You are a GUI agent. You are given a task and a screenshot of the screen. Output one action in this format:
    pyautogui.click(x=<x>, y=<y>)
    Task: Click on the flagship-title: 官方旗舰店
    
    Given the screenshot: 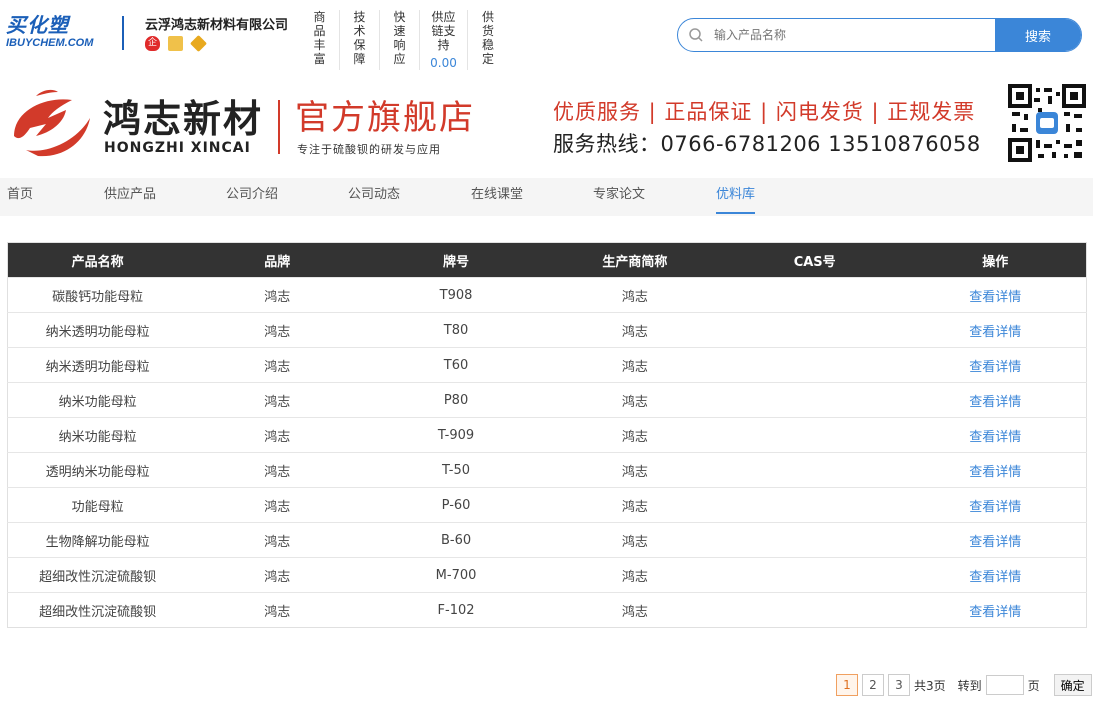 What is the action you would take?
    pyautogui.click(x=385, y=118)
    